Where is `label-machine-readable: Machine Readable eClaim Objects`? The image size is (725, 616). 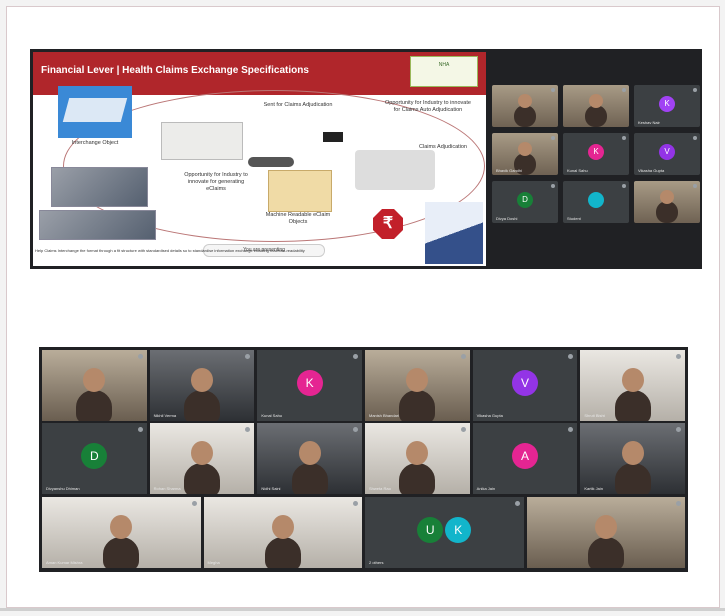
label-machine-readable: Machine Readable eClaim Objects is located at coordinates (298, 218).